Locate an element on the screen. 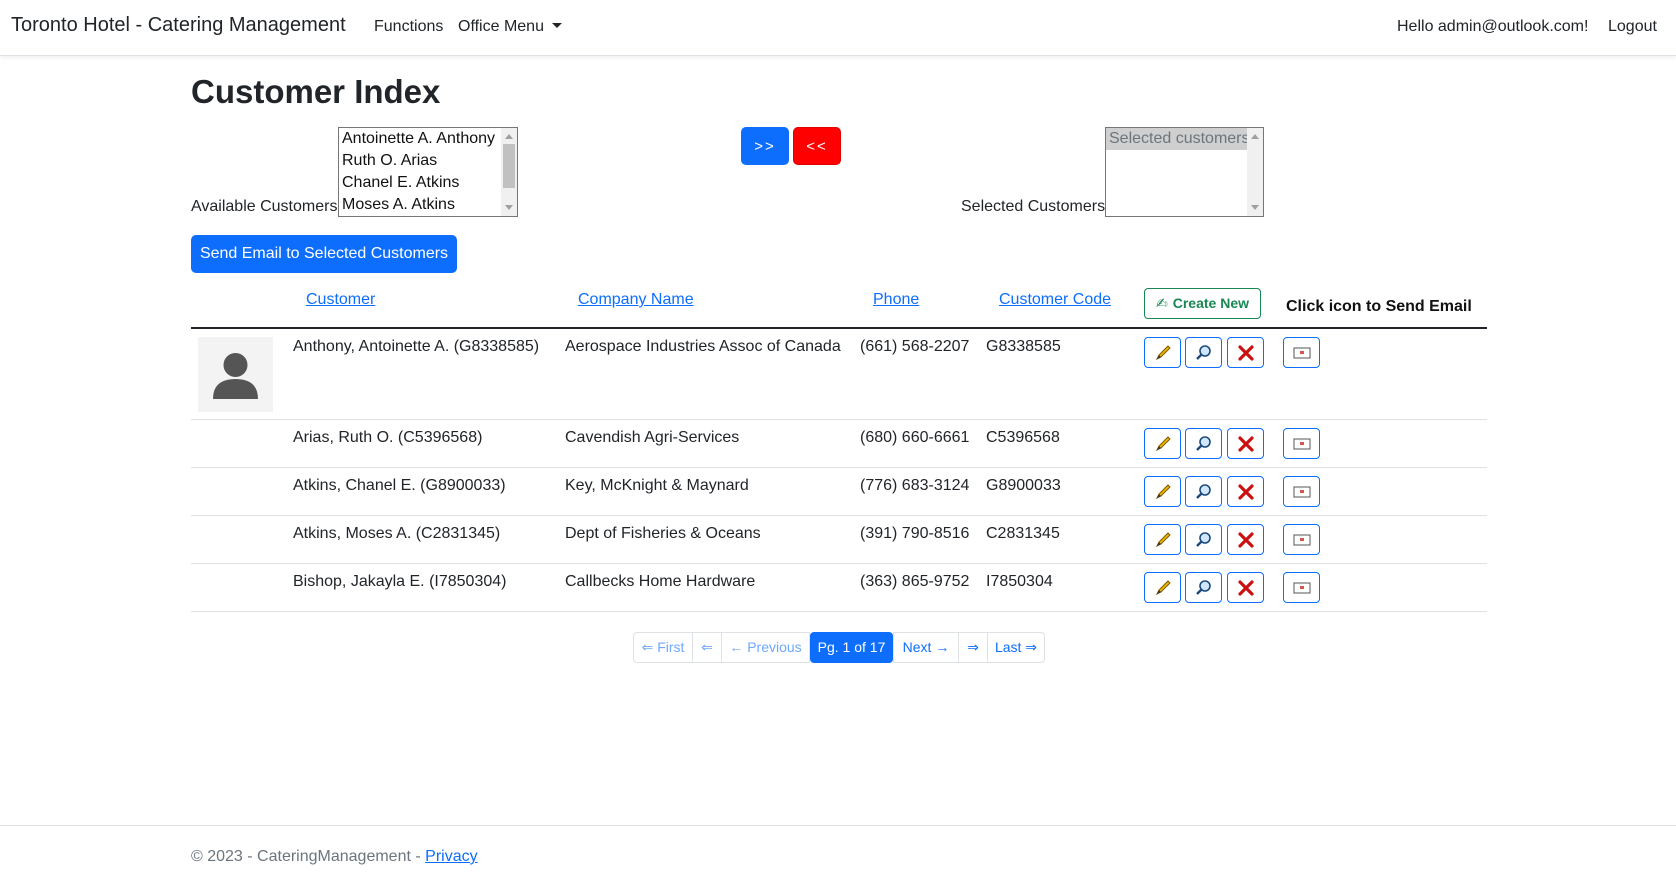  customer-code: C2831345 is located at coordinates (1023, 533).